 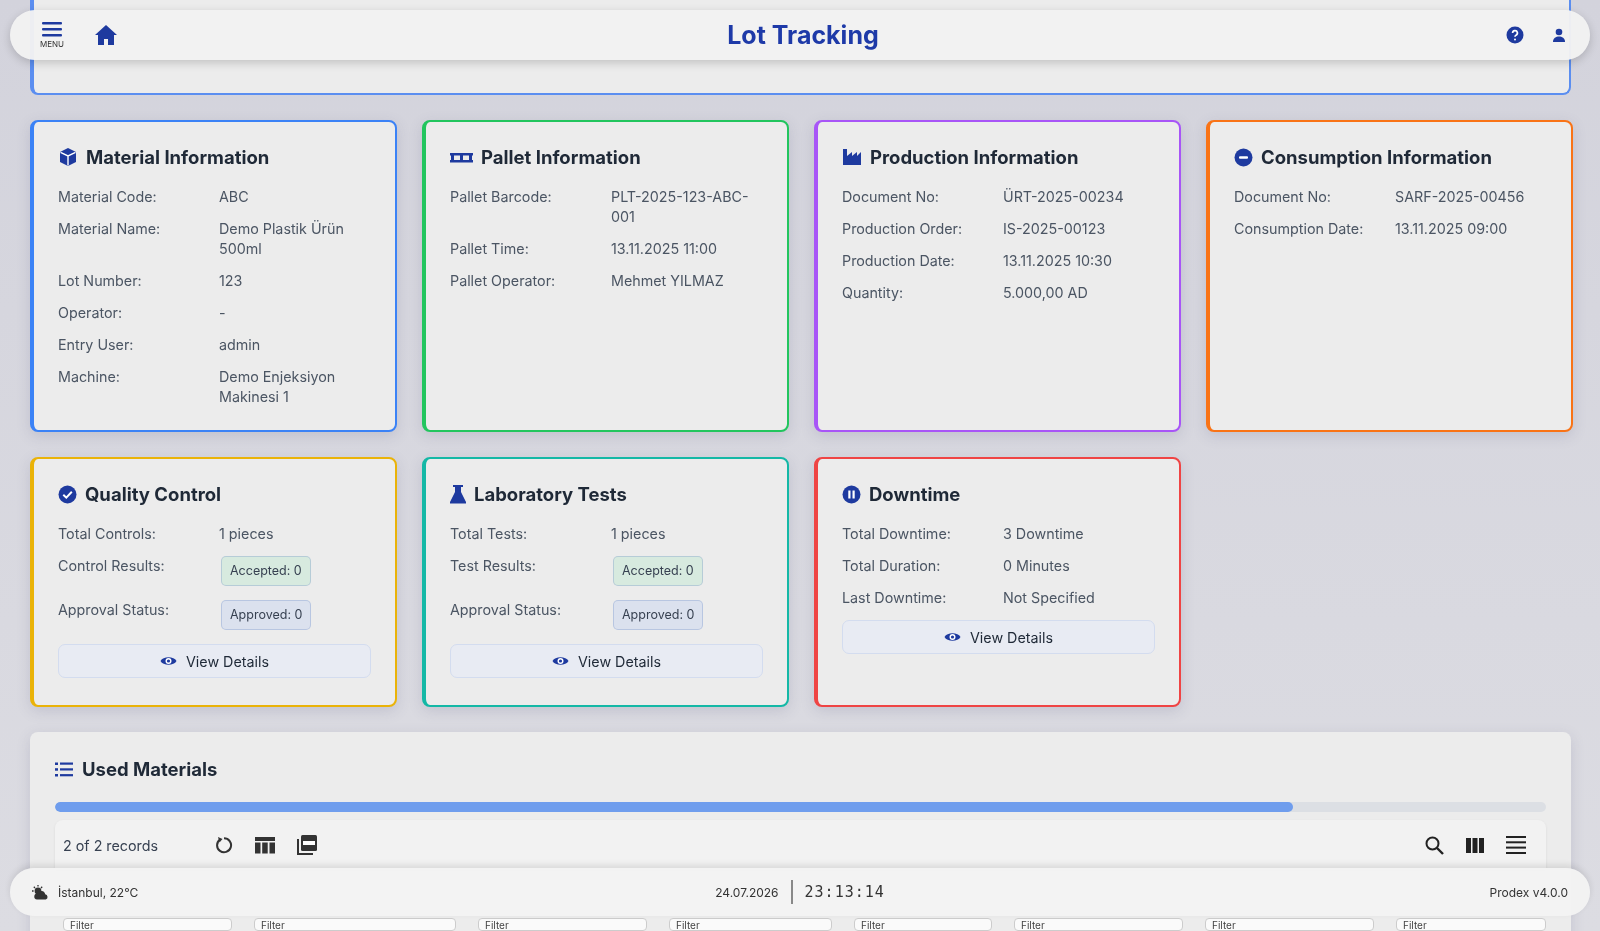 I want to click on weather-icon, so click(x=41, y=892).